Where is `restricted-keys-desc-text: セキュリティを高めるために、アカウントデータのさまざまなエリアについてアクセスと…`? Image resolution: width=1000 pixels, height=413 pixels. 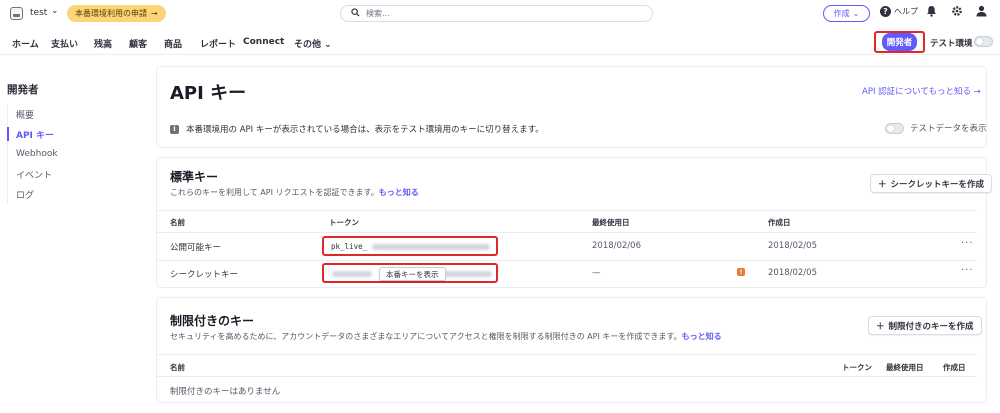 restricted-keys-desc-text: セキュリティを高めるために、アカウントデータのさまざまなエリアについてアクセスと… is located at coordinates (426, 336).